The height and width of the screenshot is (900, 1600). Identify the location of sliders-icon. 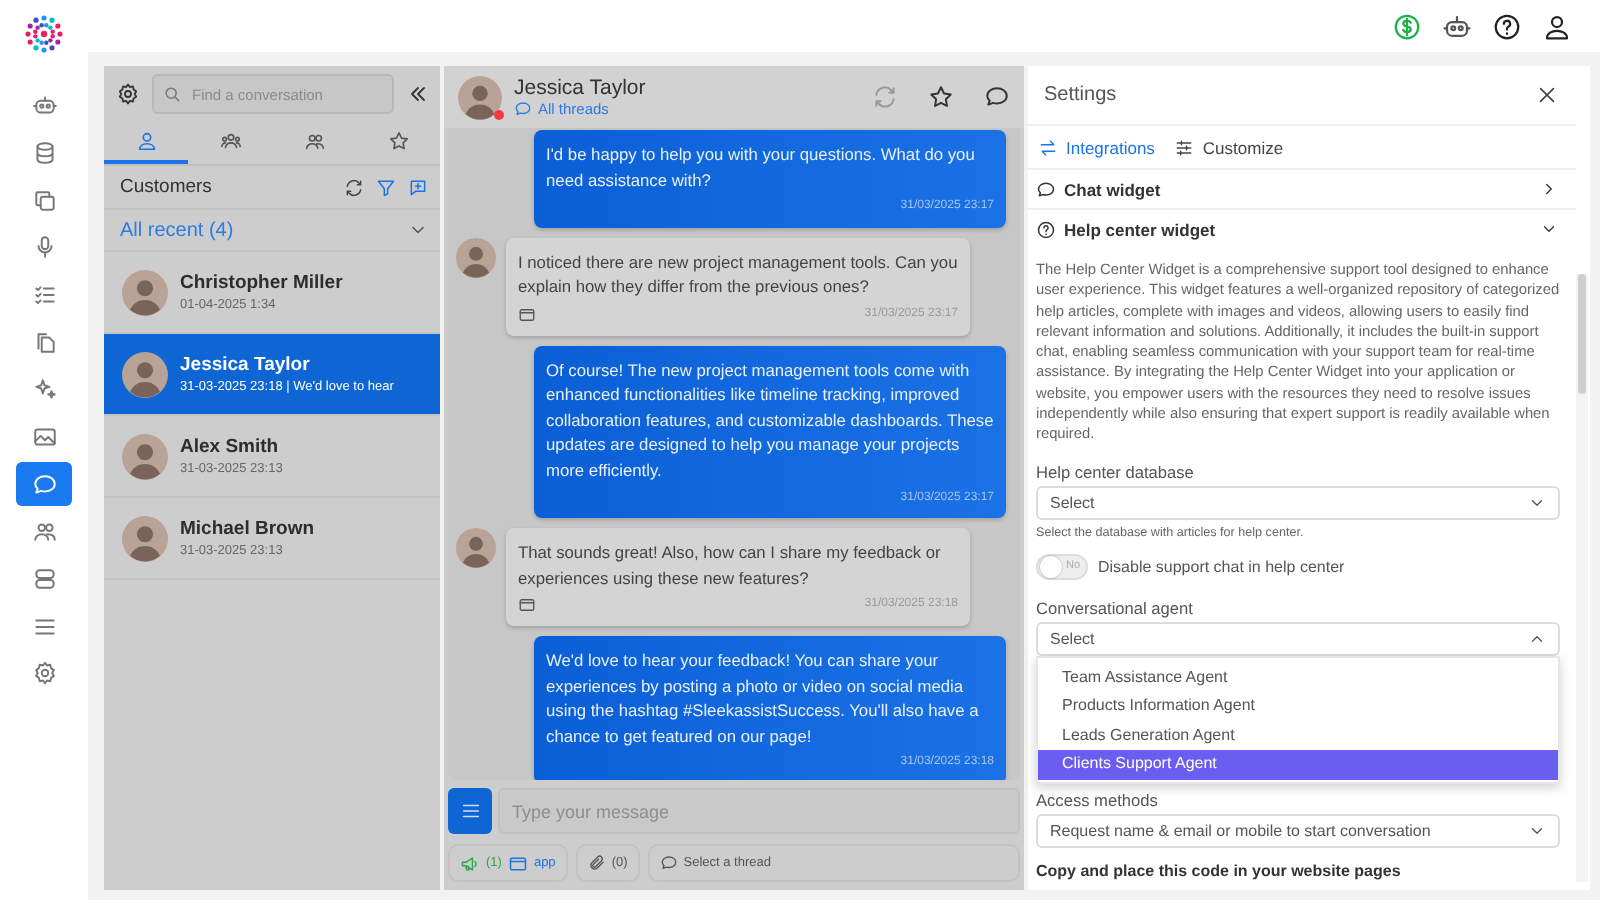
(1184, 147).